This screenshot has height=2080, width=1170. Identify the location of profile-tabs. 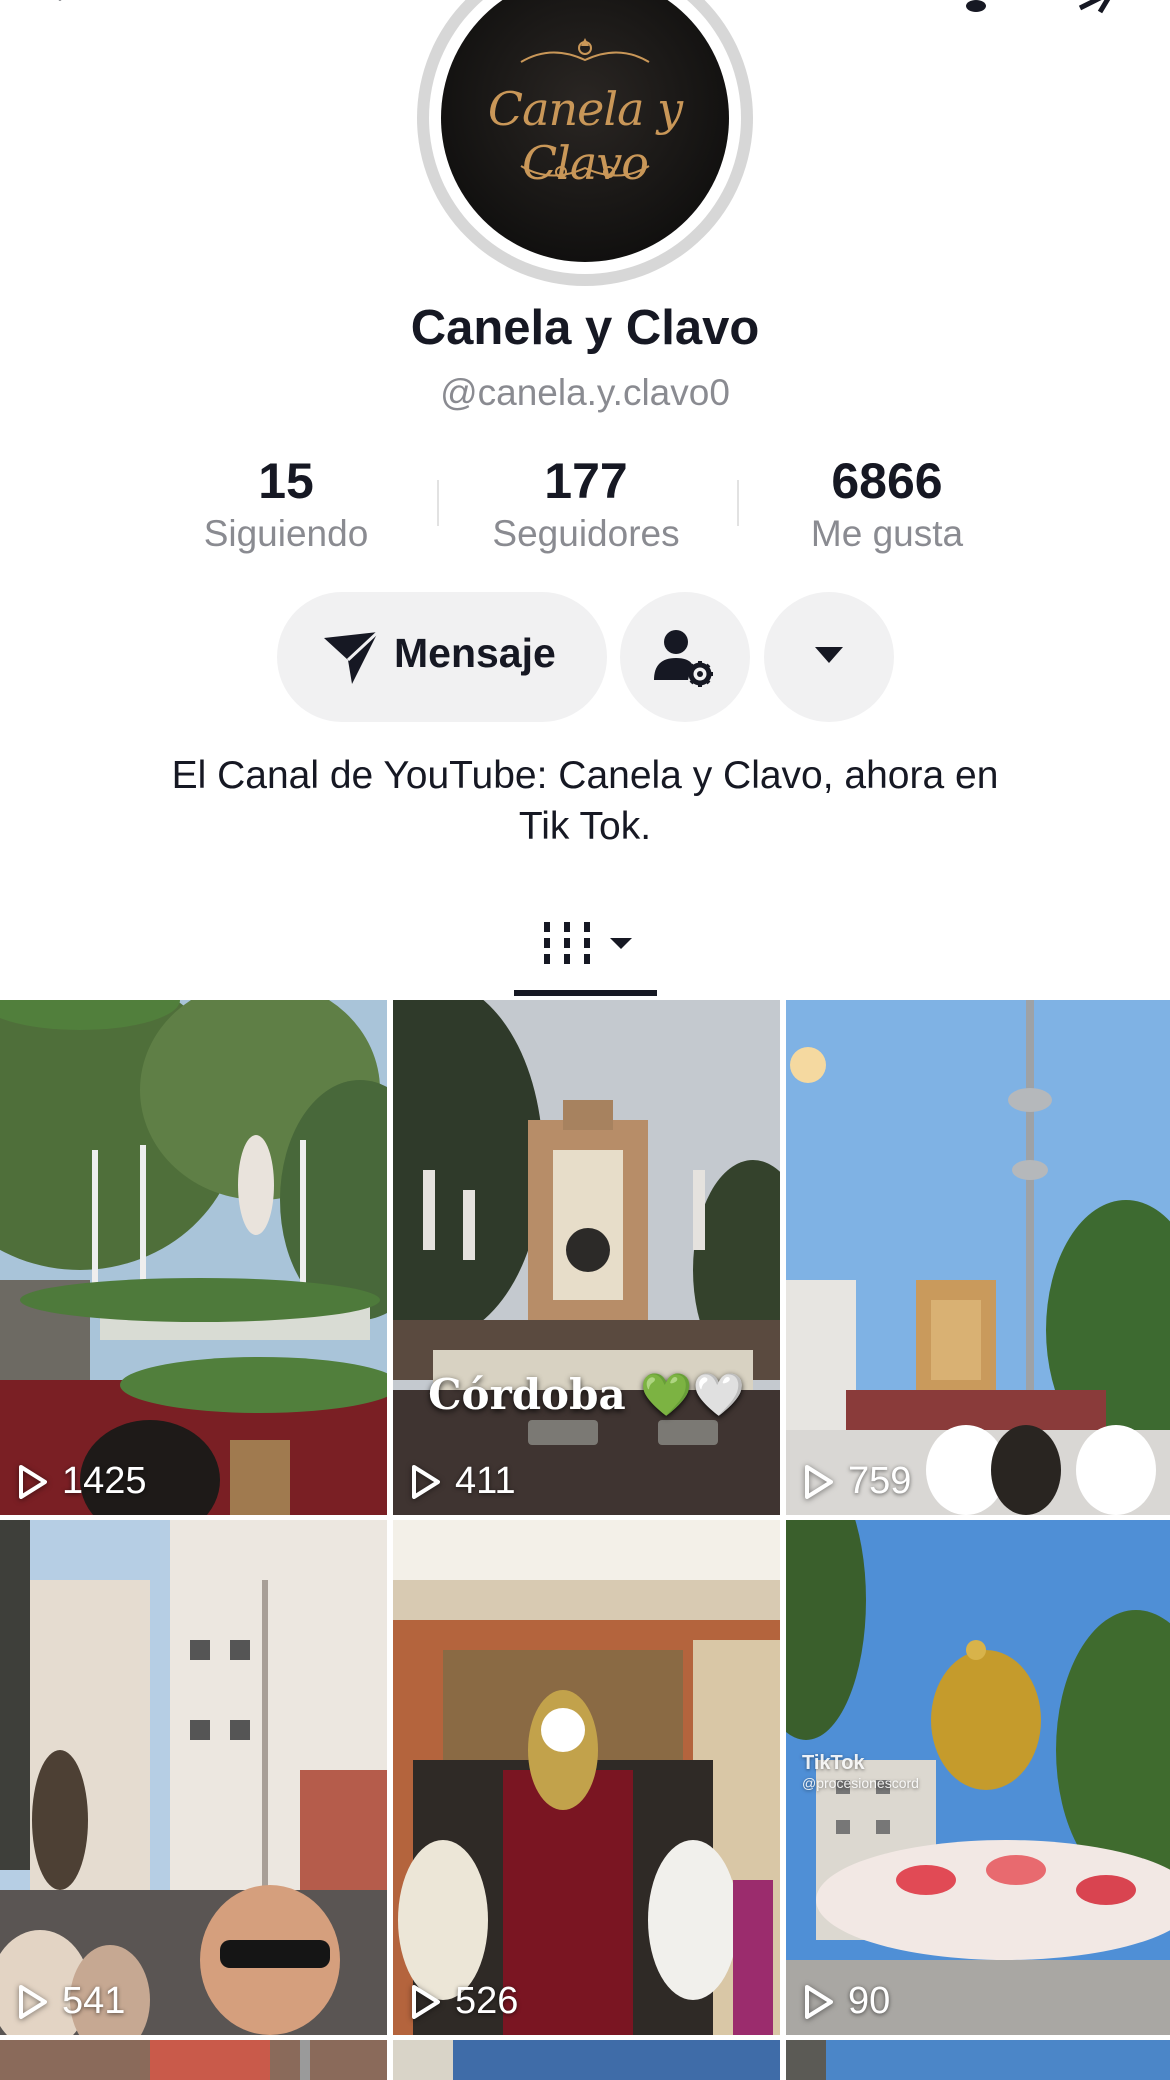
(585, 949).